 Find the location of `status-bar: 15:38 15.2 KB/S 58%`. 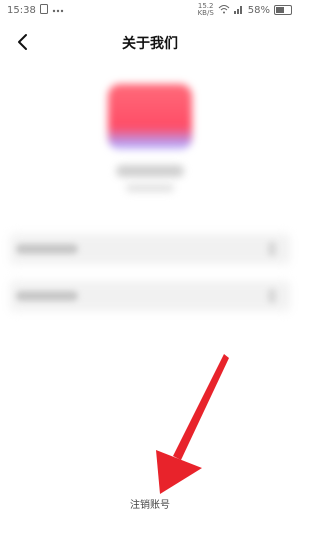

status-bar: 15:38 15.2 KB/S 58% is located at coordinates (150, 11).